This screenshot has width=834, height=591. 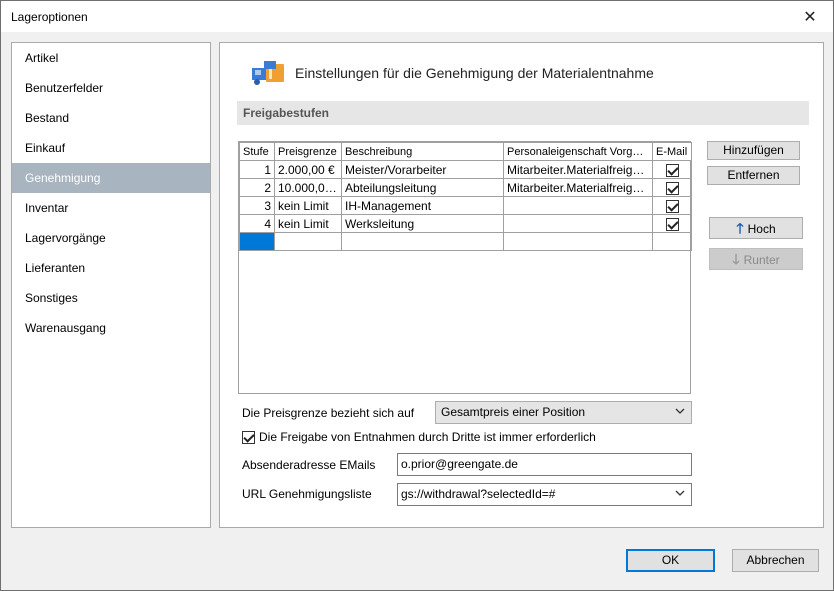 I want to click on table-row: 4 kein Limit Werksleitung, so click(x=465, y=223).